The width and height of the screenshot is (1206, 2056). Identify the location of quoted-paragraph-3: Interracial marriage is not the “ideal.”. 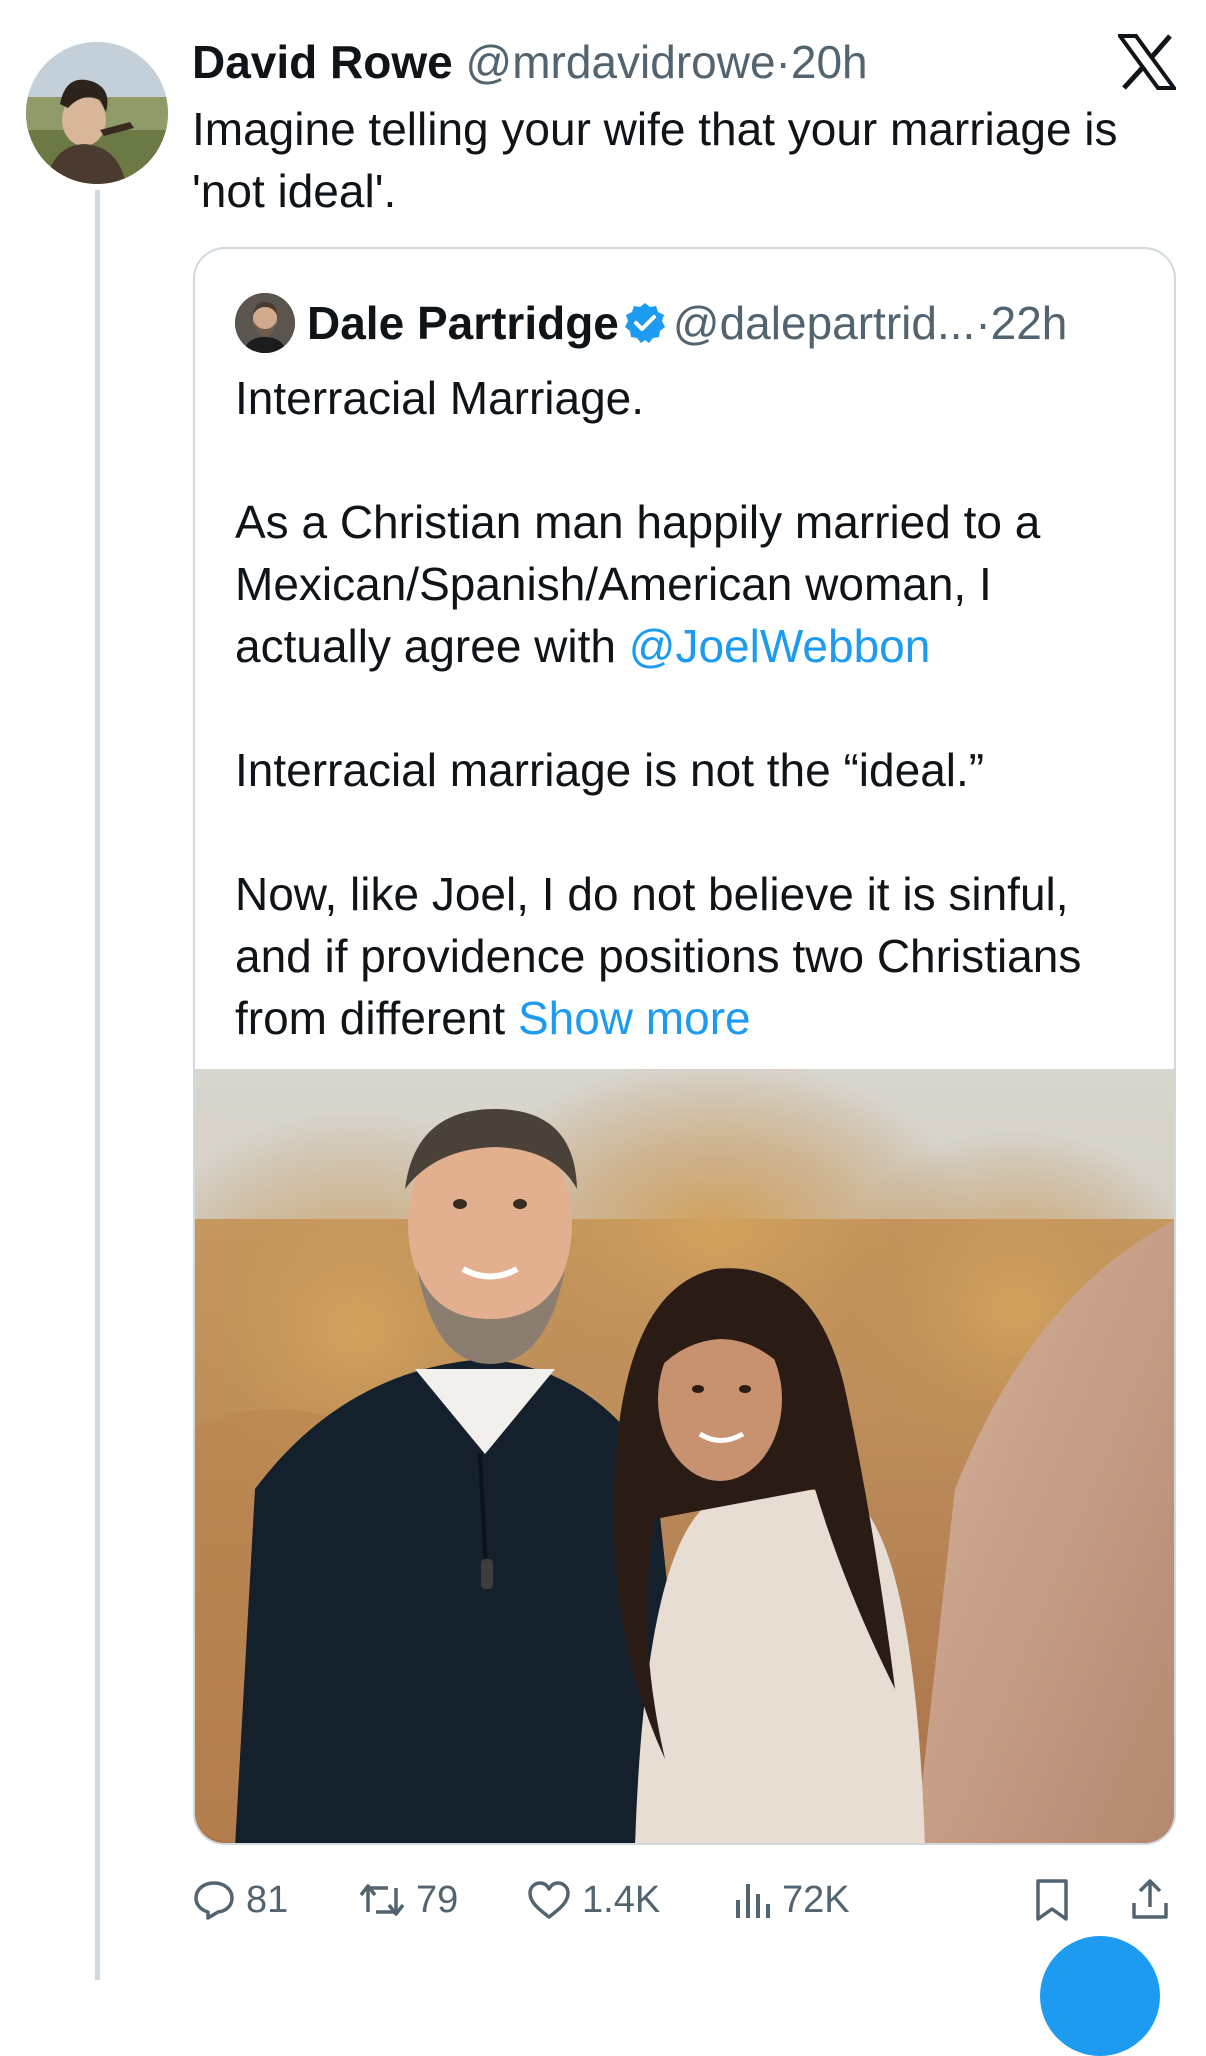
(610, 770).